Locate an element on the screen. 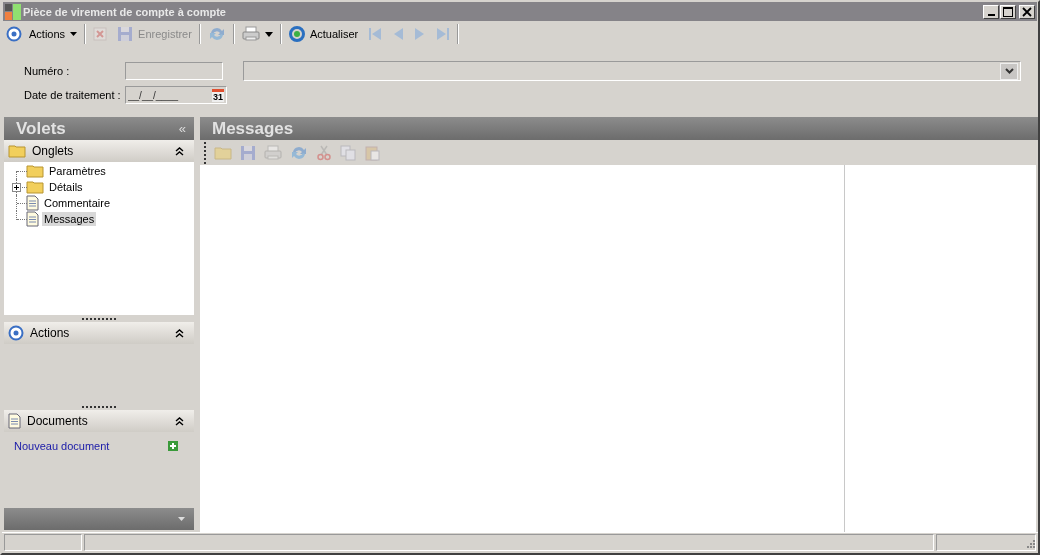 This screenshot has height=555, width=1040. panel-title: Messages is located at coordinates (253, 128).